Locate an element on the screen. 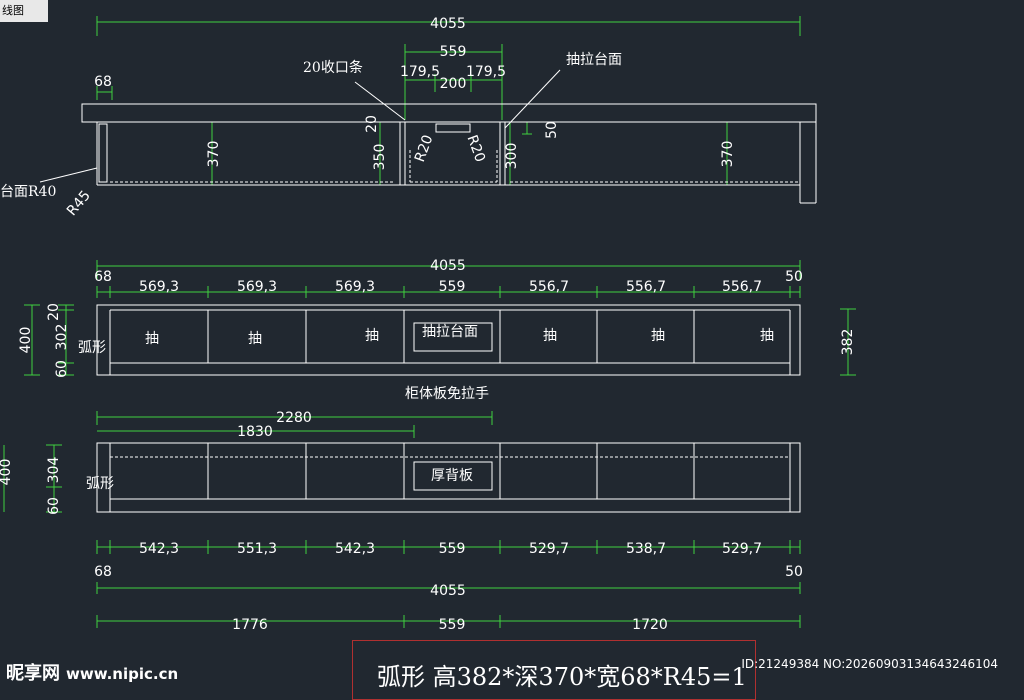 This screenshot has height=700, width=1024. back-end-right: 50 is located at coordinates (794, 572).